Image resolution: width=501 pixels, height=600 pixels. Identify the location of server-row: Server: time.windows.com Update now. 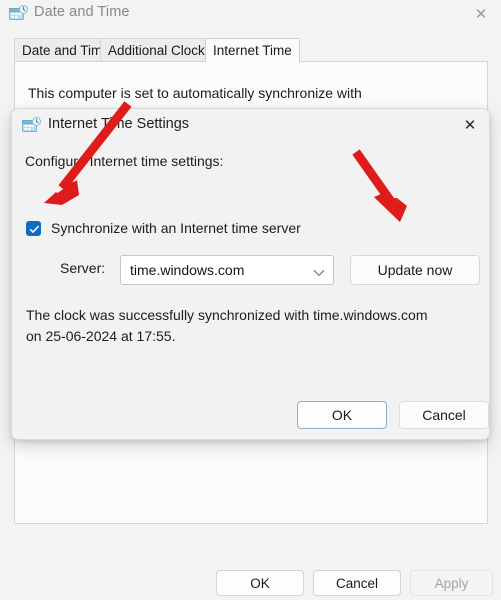
(250, 270).